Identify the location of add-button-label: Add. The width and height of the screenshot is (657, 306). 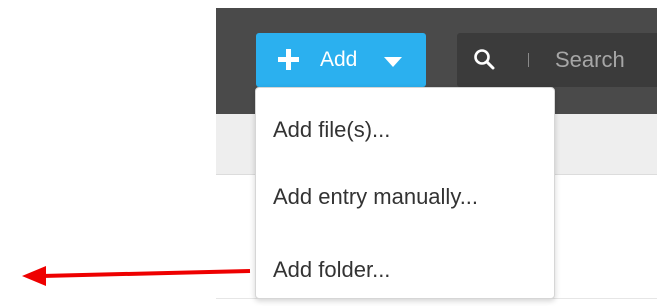
(339, 59).